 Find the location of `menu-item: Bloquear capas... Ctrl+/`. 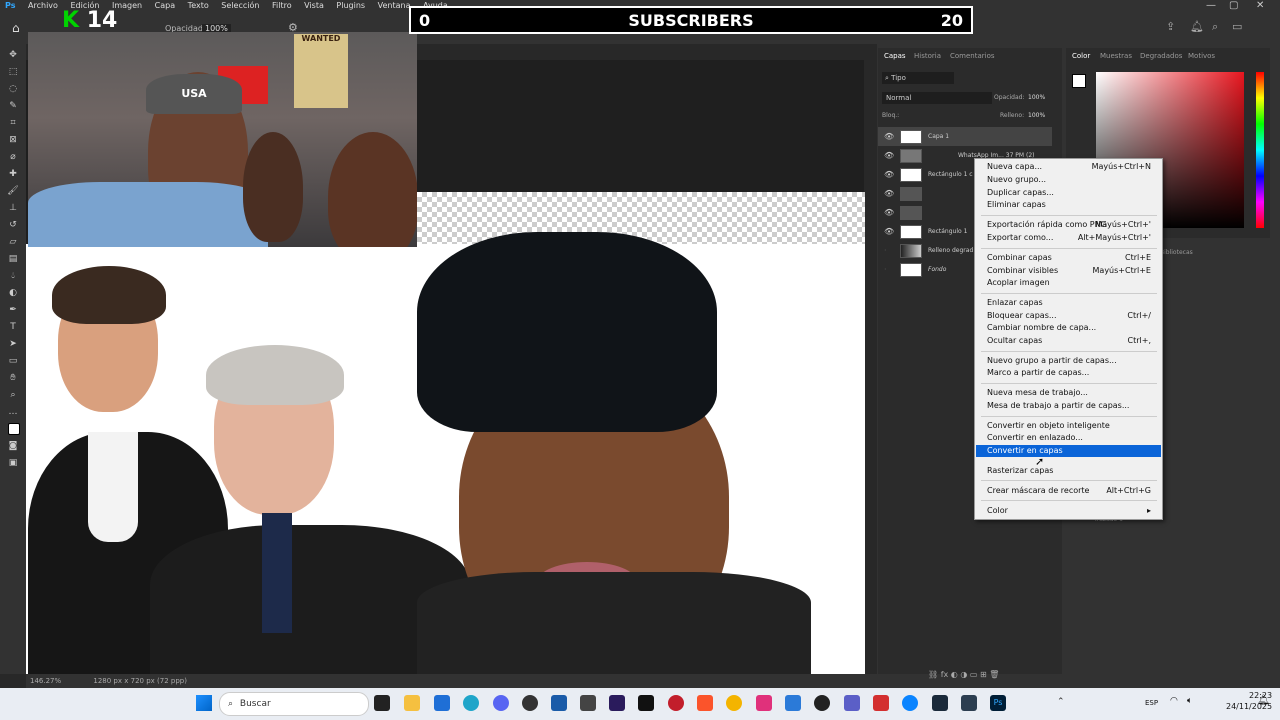

menu-item: Bloquear capas... Ctrl+/ is located at coordinates (1068, 316).